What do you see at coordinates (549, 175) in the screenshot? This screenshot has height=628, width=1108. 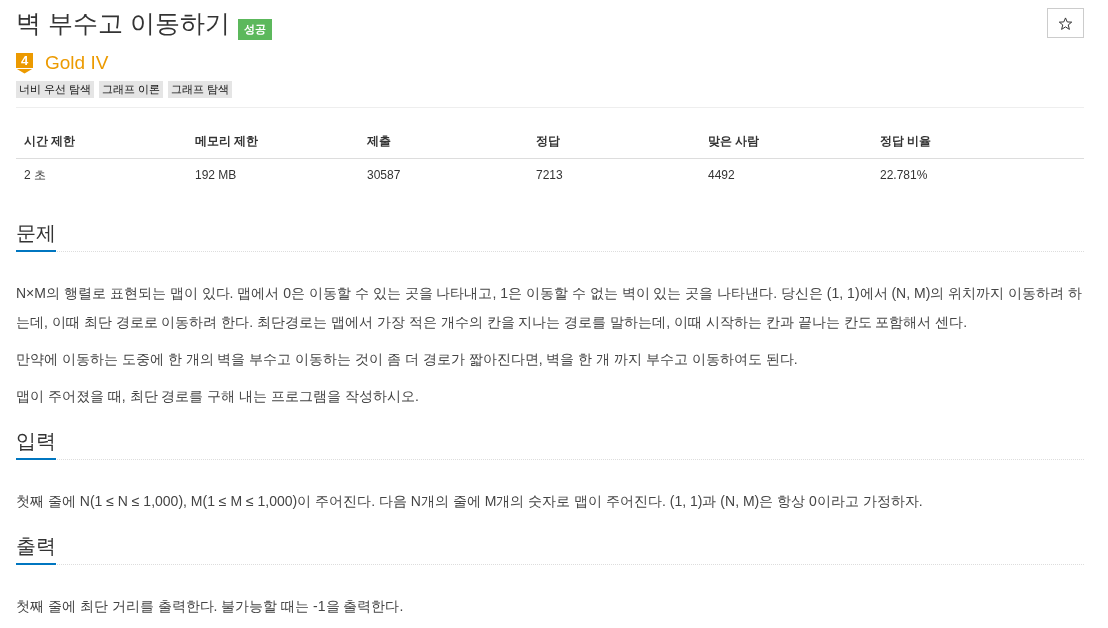 I see `table-cell-text: 7213` at bounding box center [549, 175].